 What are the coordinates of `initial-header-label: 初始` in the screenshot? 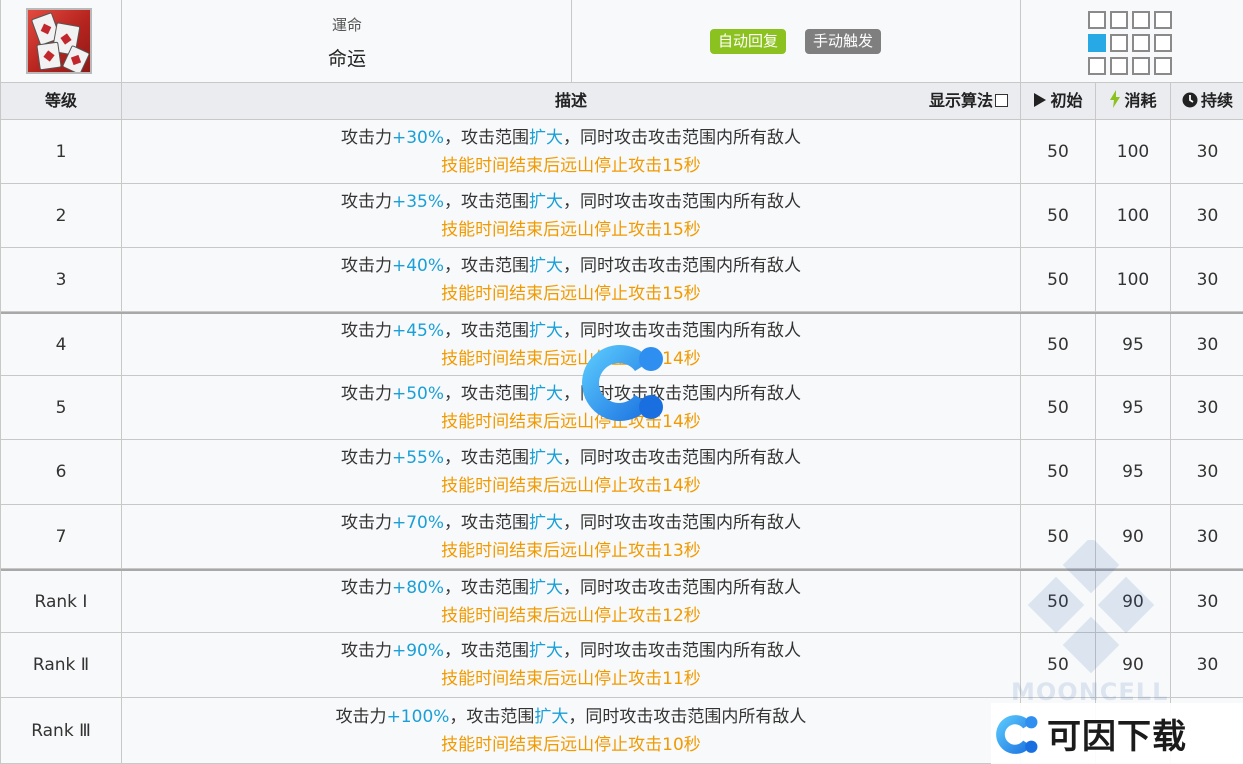 It's located at (1066, 100).